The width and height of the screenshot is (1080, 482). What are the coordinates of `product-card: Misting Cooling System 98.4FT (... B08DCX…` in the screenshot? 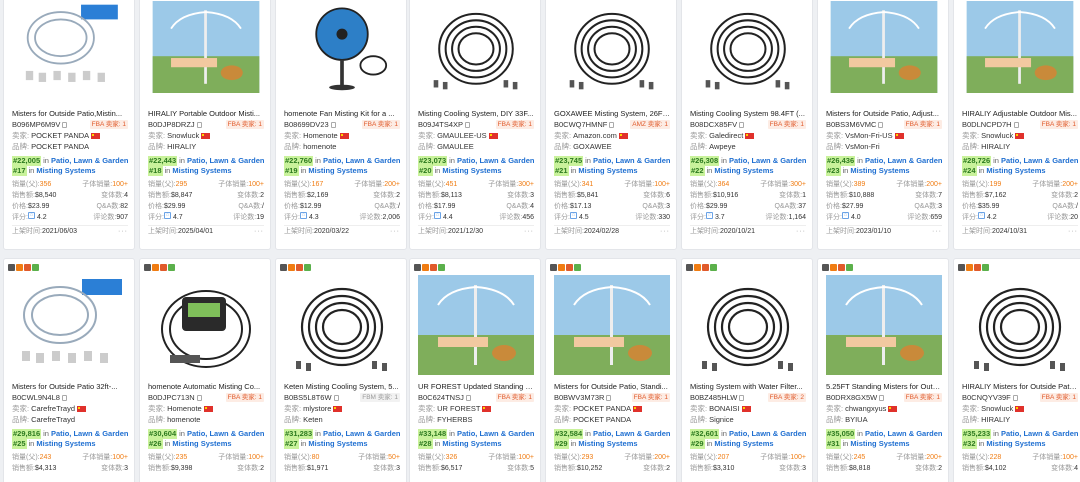 It's located at (747, 125).